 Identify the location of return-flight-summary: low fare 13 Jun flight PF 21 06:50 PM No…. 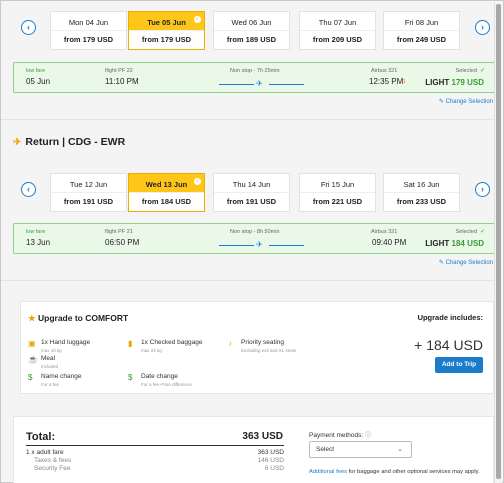
(254, 238).